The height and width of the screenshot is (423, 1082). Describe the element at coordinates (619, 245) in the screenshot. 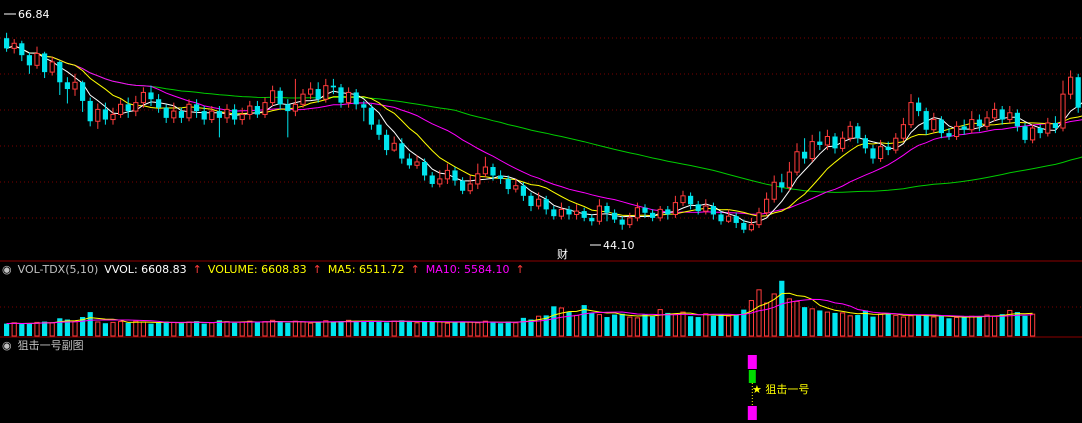

I see `low-price-label: 44.10` at that location.